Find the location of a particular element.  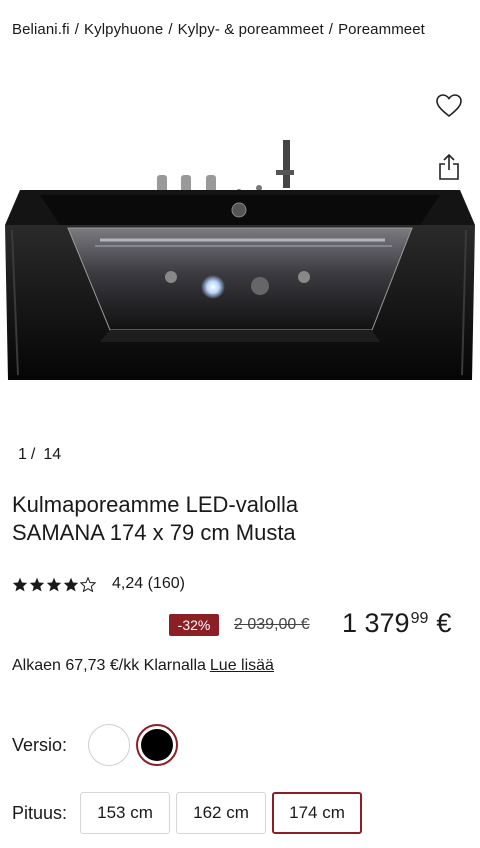

price-row: -32% 2 039,00 € 1 37999 € is located at coordinates (240, 625).